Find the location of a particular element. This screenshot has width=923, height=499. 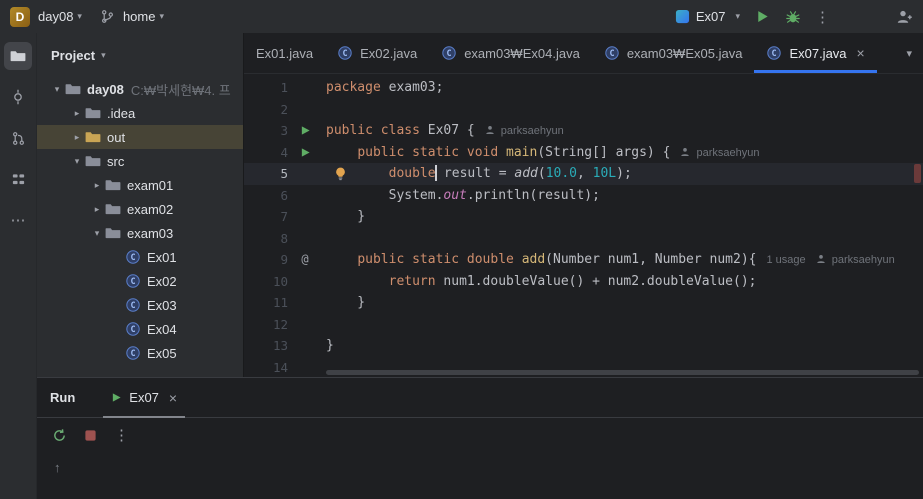

tree-item-exam01: ▸ exam01 is located at coordinates (140, 185).